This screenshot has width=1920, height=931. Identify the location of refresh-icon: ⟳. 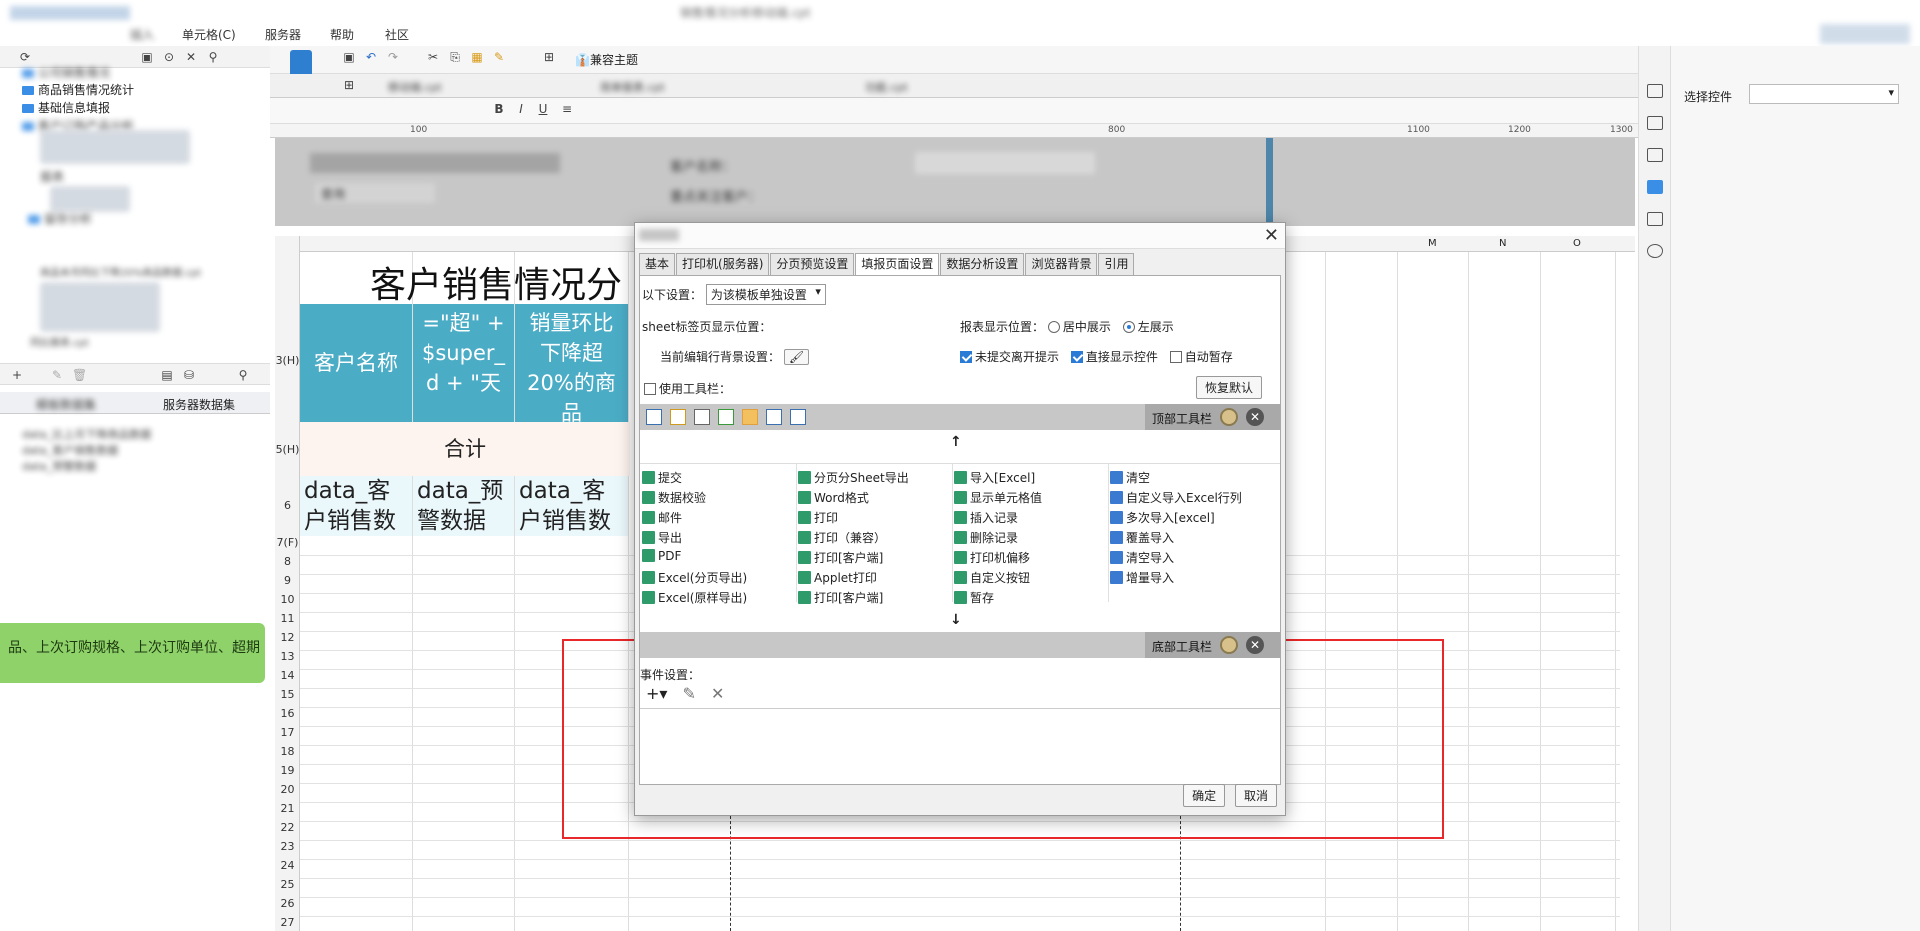
(25, 57).